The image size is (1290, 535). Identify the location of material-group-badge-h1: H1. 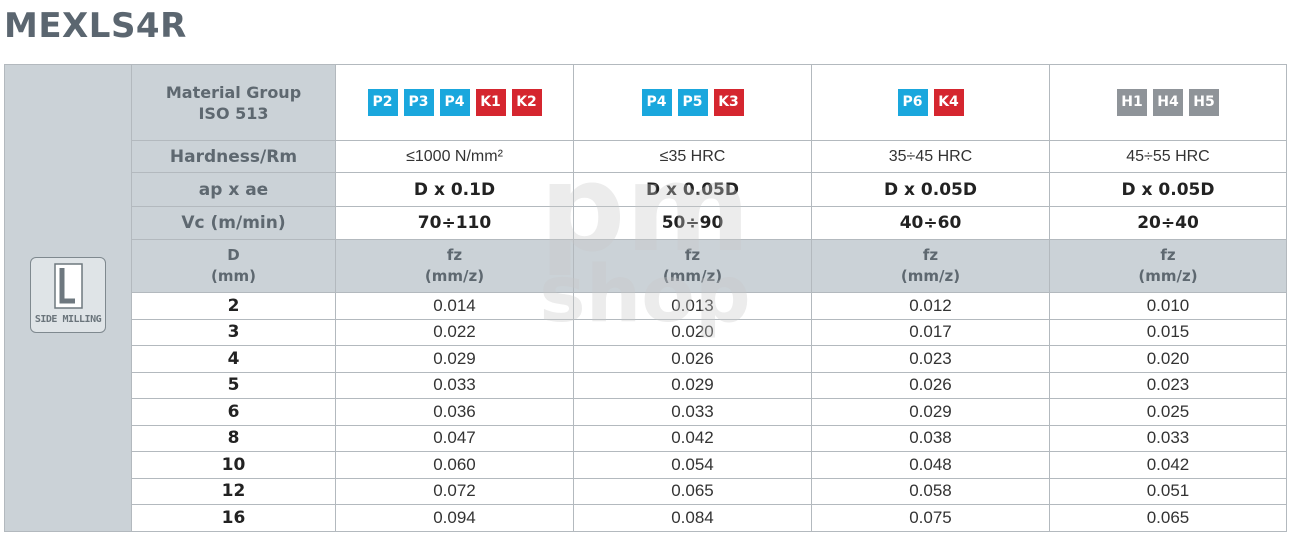
(1132, 102).